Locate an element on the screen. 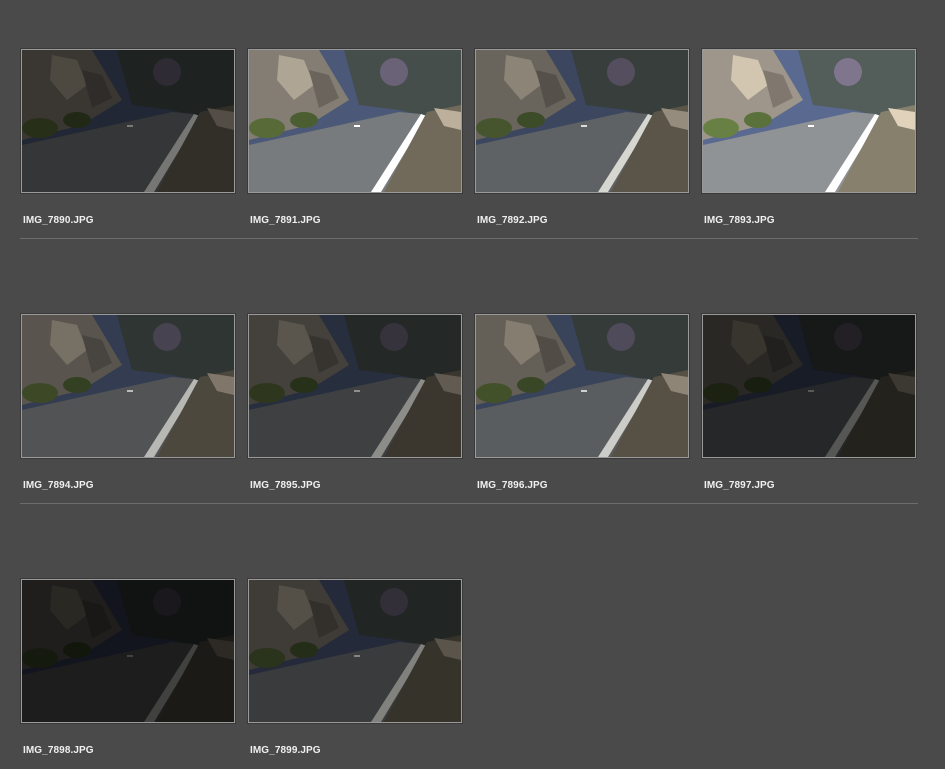 This screenshot has height=769, width=945. thumbnail-item: IMG_7898.JPG is located at coordinates (129, 672).